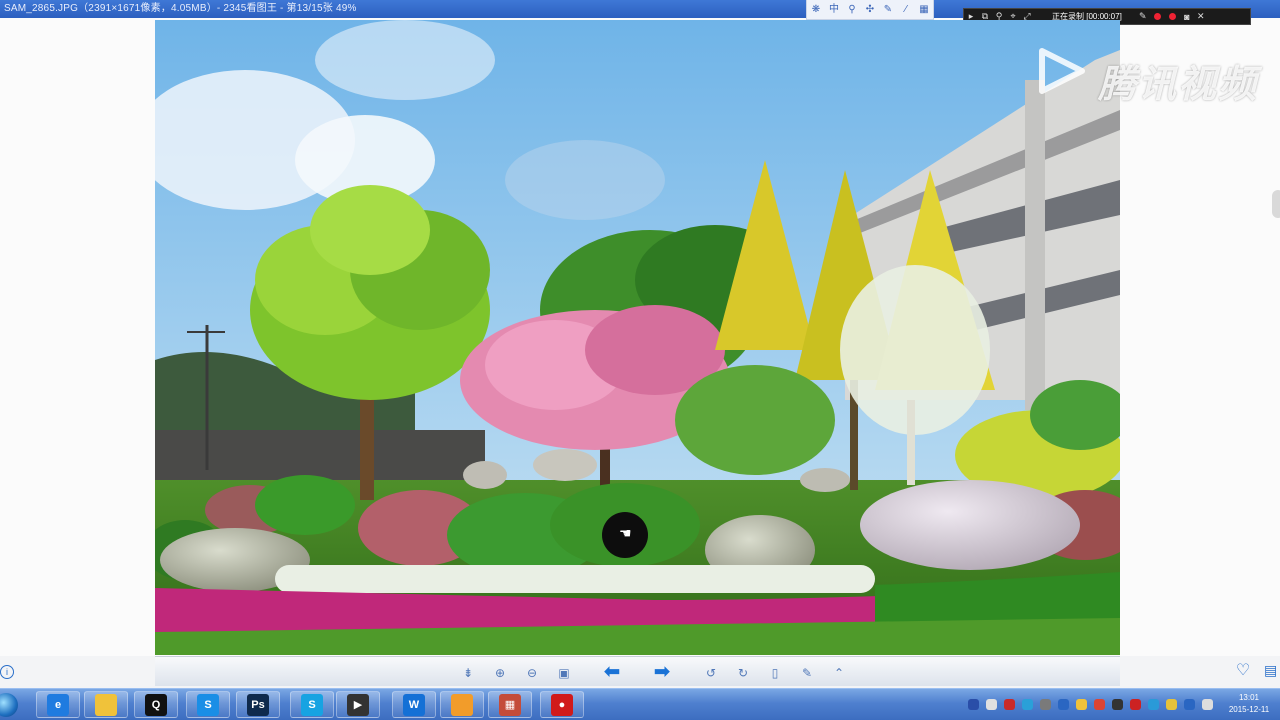 The image size is (1280, 720). Describe the element at coordinates (743, 673) in the screenshot. I see `rotate-right-icon: ↻` at that location.